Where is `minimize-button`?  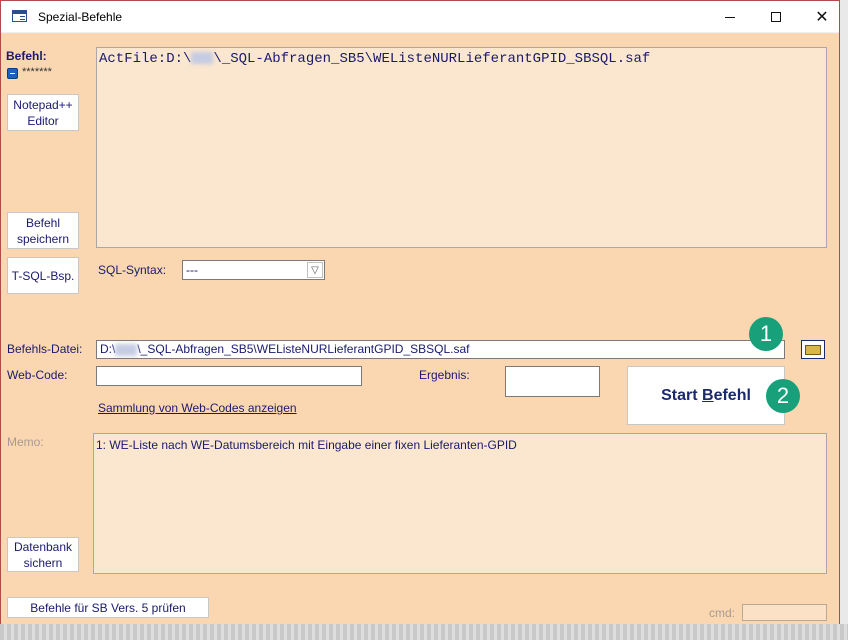 minimize-button is located at coordinates (730, 17).